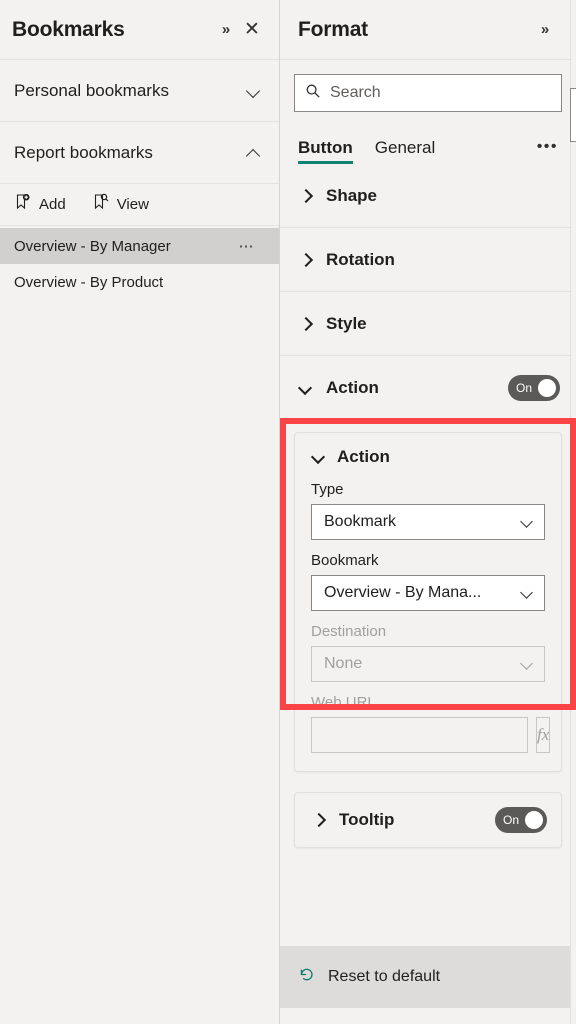 Image resolution: width=576 pixels, height=1024 pixels. What do you see at coordinates (511, 820) in the screenshot?
I see `tooltip-toggle-state: On` at bounding box center [511, 820].